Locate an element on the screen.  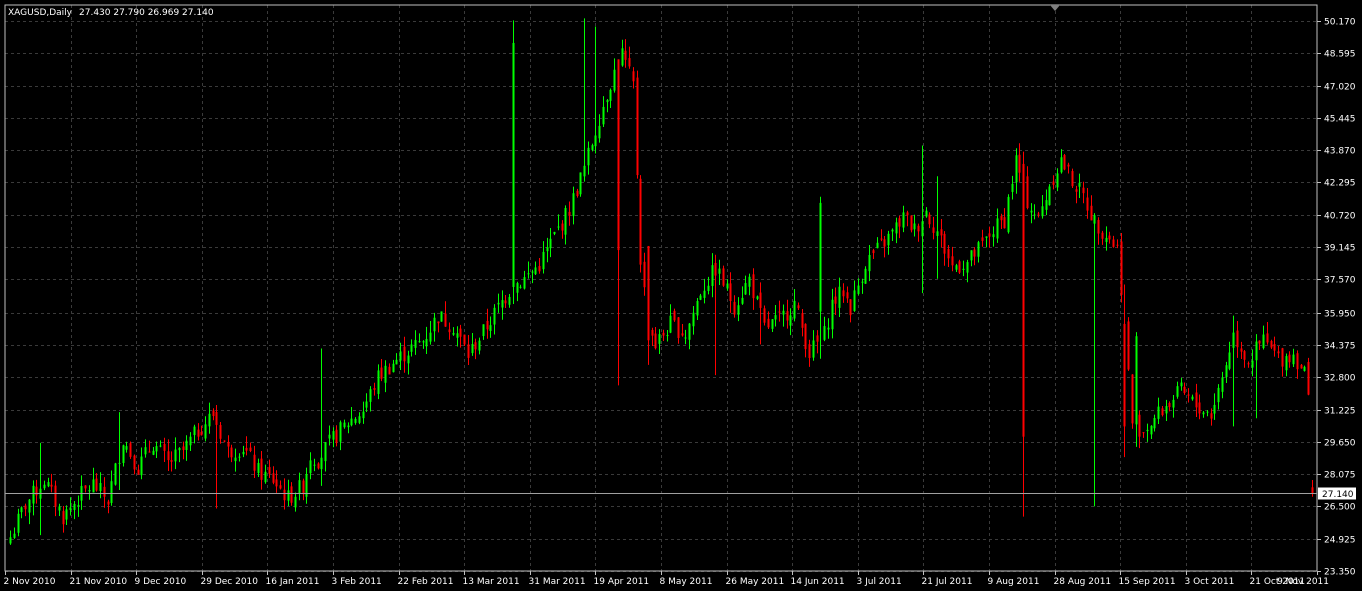
y-tick-label: 31.225 is located at coordinates (1340, 412).